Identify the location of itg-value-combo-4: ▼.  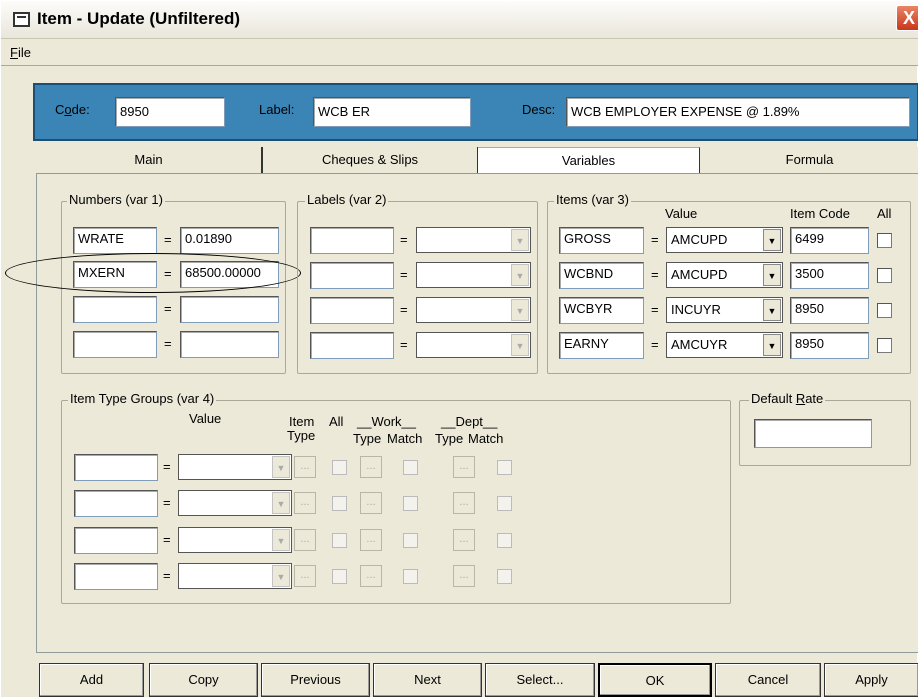
(235, 576).